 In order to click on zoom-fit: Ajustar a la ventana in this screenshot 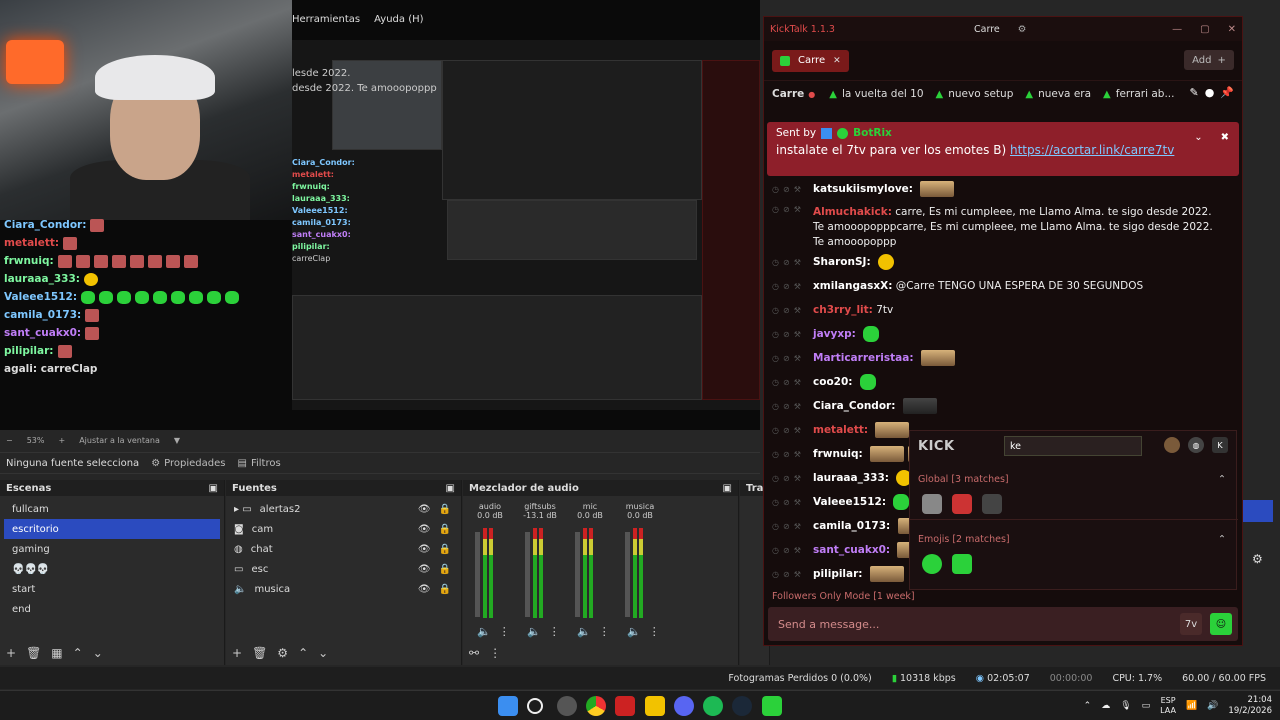, I will do `click(119, 440)`.